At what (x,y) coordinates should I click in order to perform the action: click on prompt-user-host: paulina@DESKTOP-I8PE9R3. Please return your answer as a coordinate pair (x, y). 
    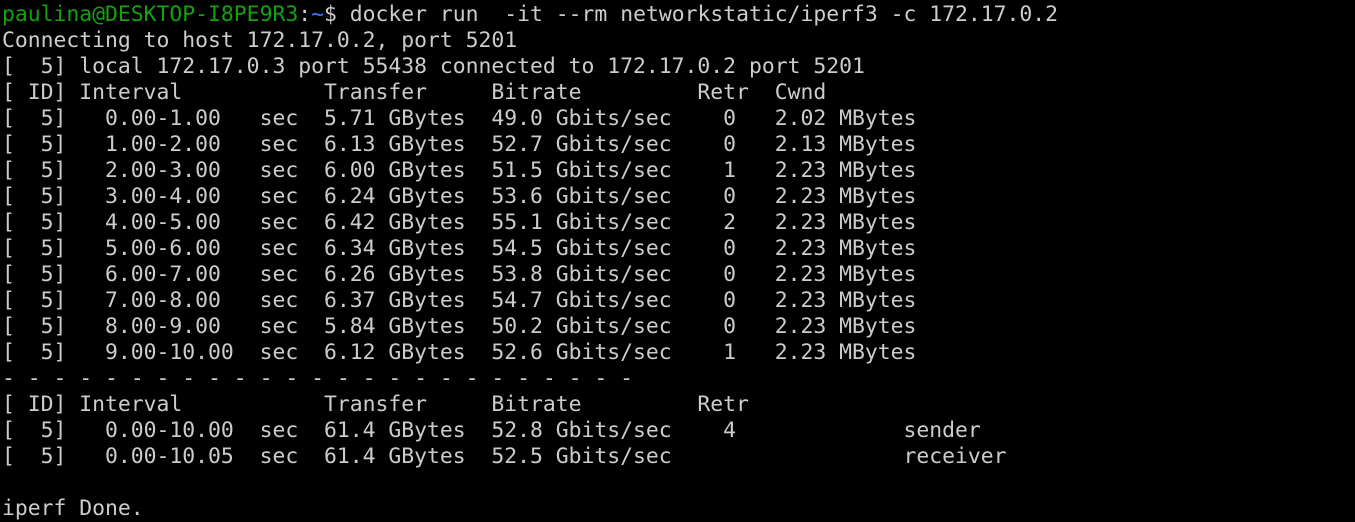
    Looking at the image, I should click on (150, 14).